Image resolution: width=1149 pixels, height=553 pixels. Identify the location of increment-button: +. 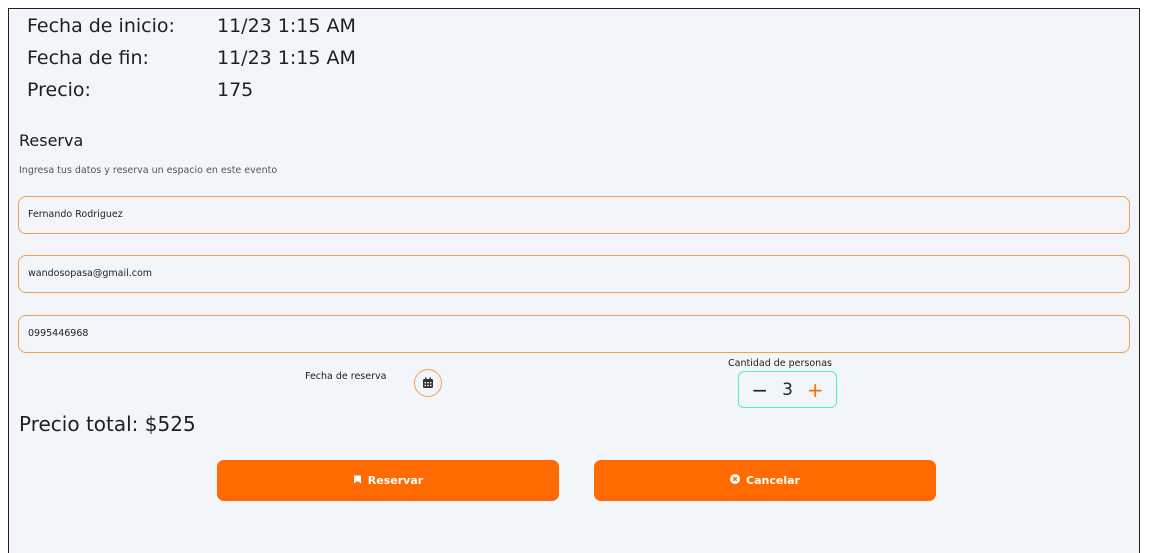
(815, 390).